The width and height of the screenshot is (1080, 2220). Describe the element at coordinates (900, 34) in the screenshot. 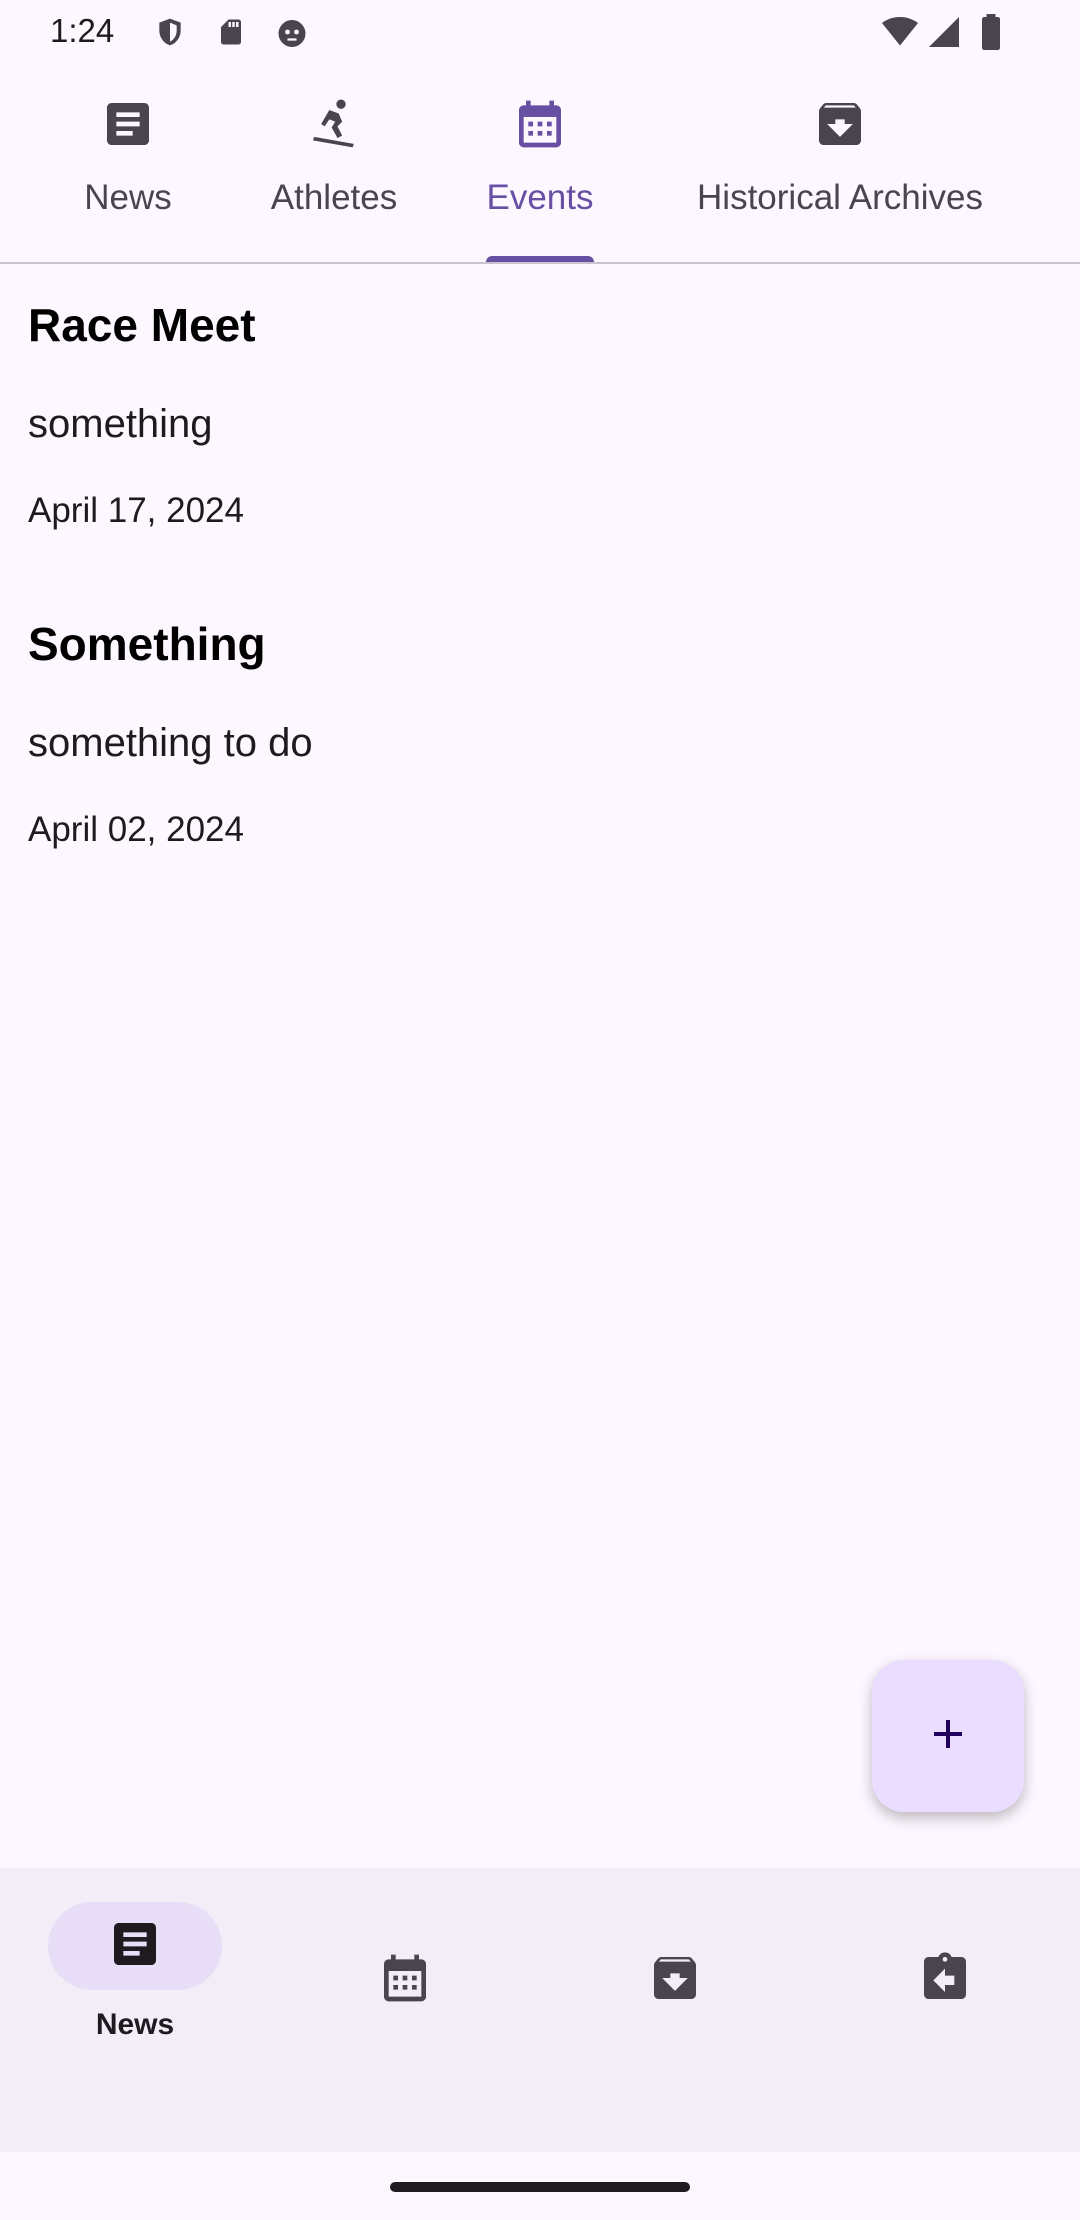

I see `wifi-icon` at that location.